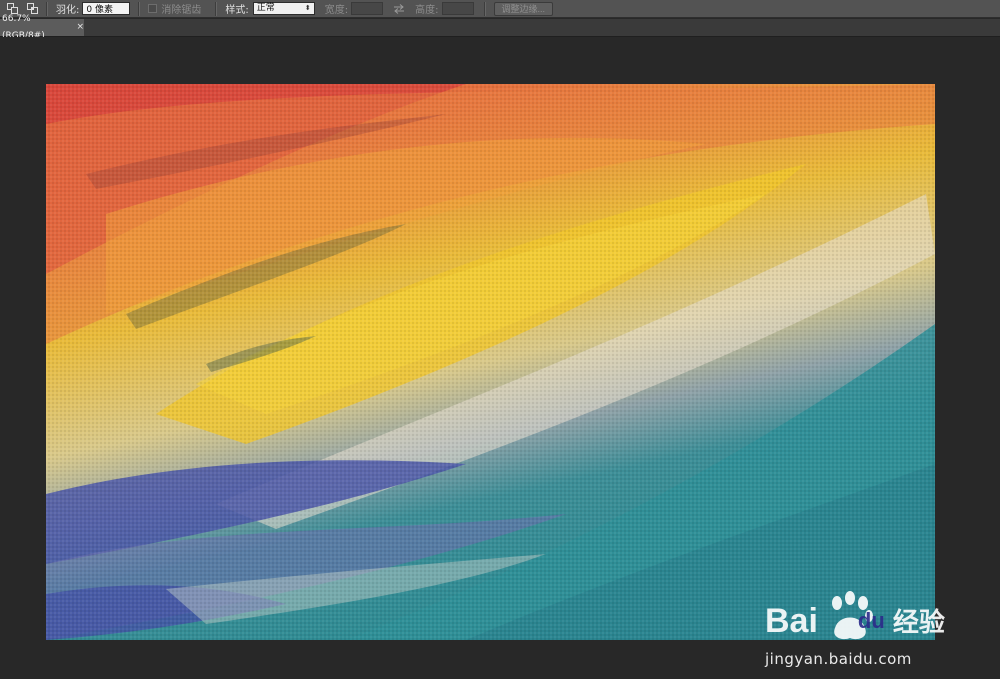 The width and height of the screenshot is (1000, 679). I want to click on document-tab: 66.7%(RGB/8#) ×, so click(42, 27).